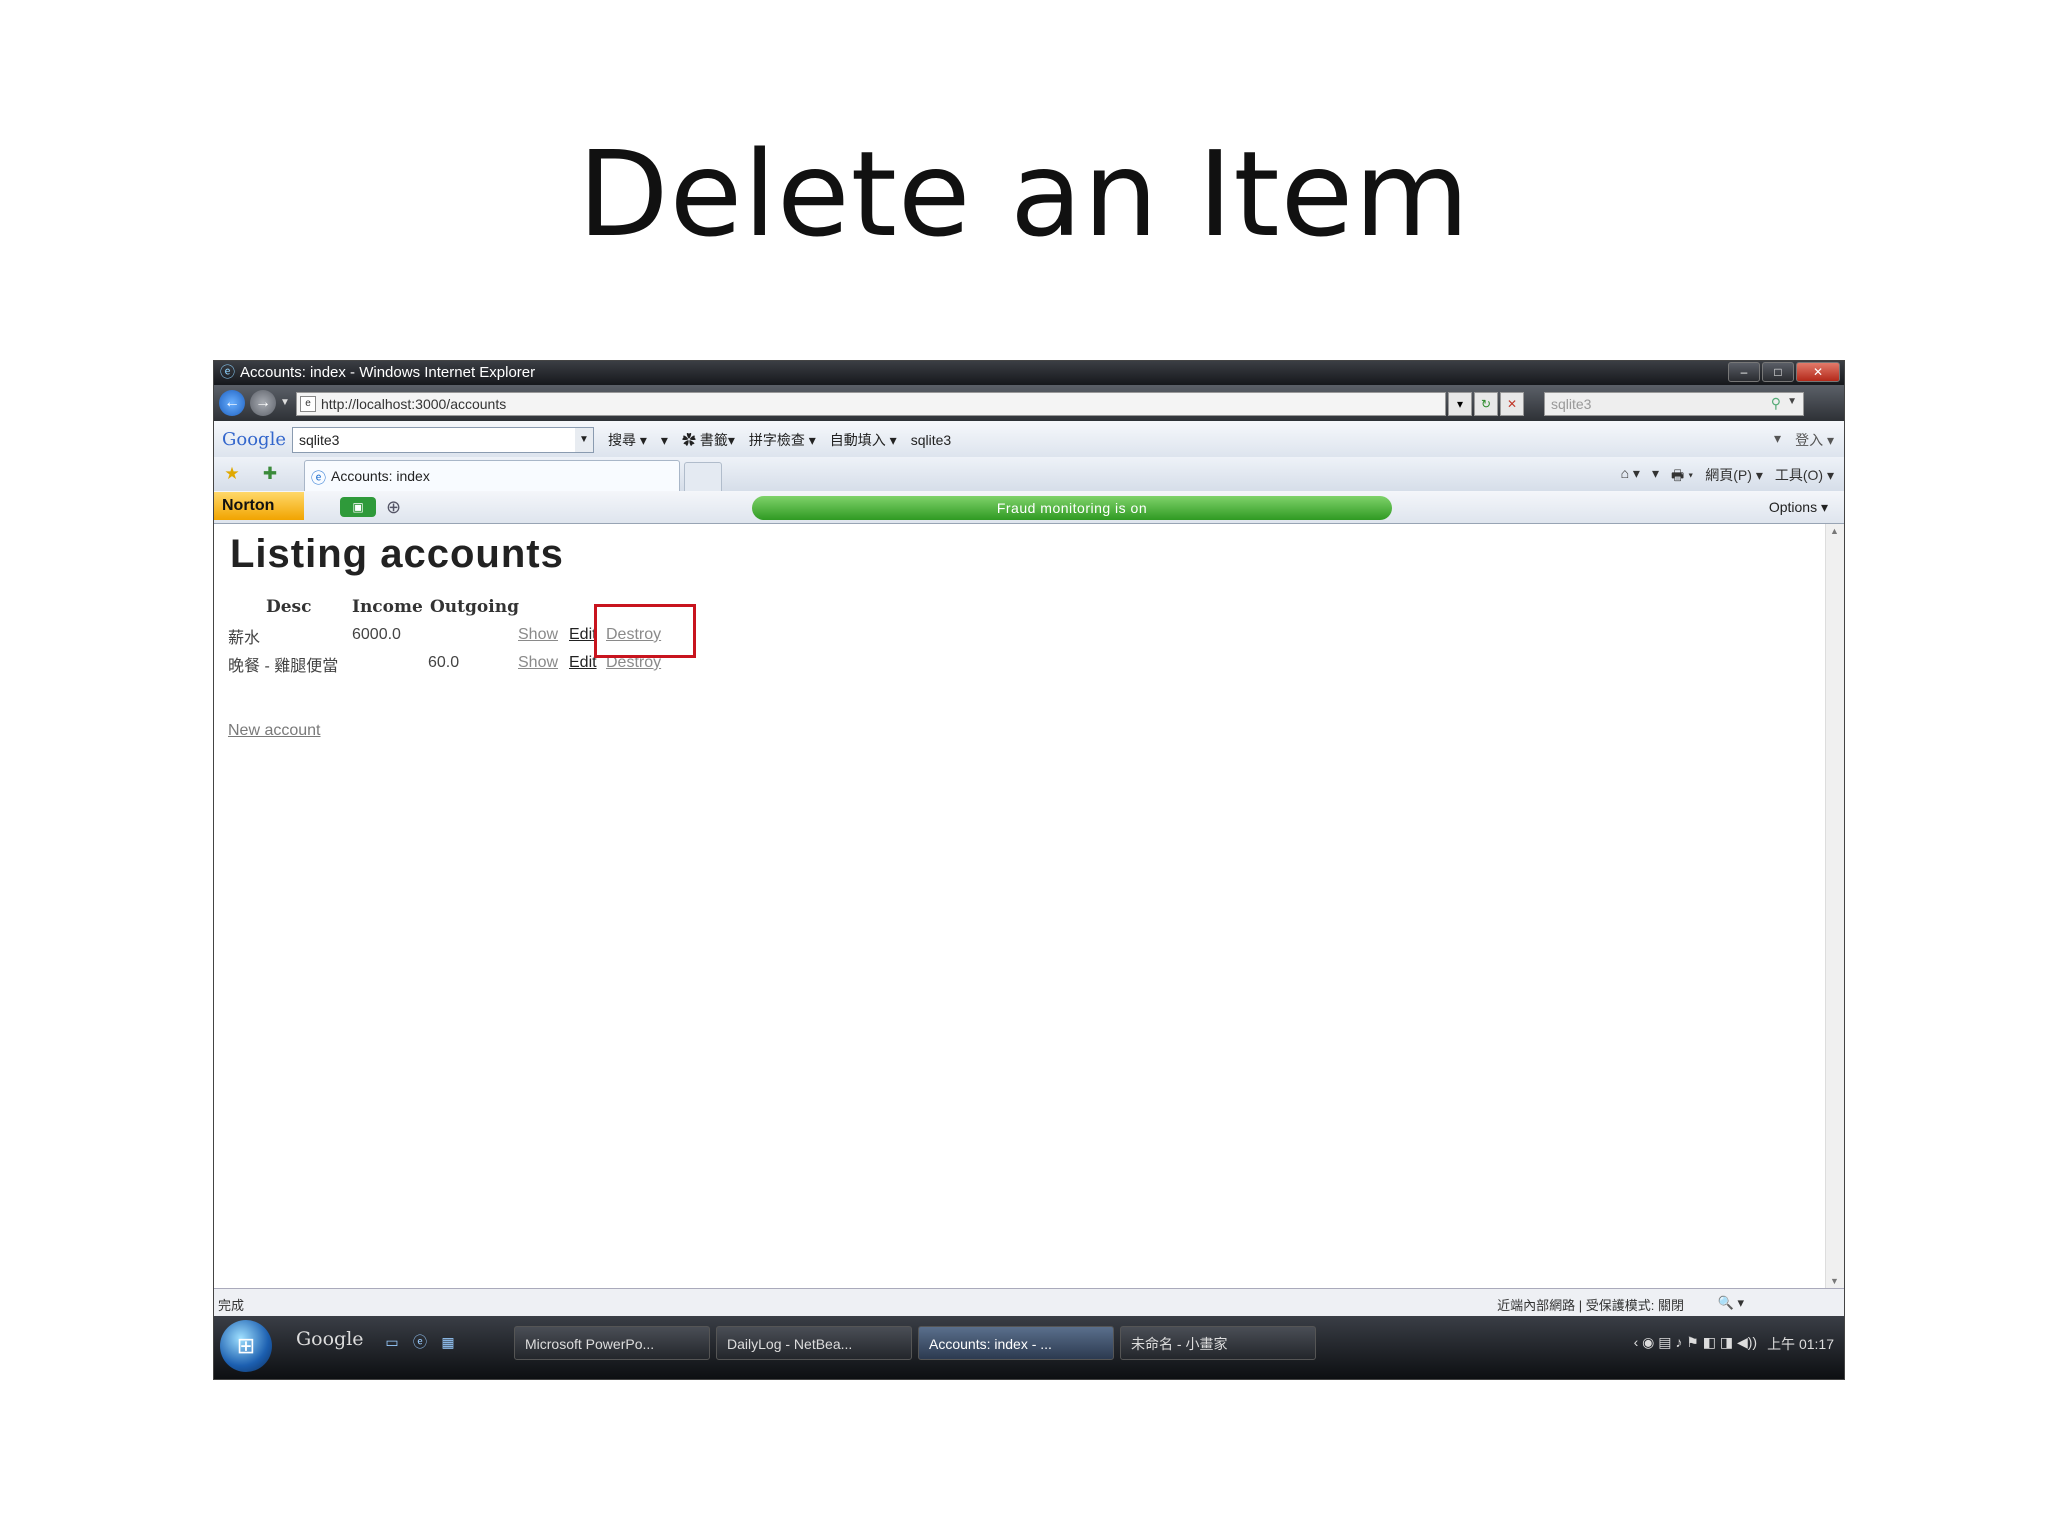 Image resolution: width=2048 pixels, height=1536 pixels. I want to click on window-controls: – □ ✕, so click(1784, 372).